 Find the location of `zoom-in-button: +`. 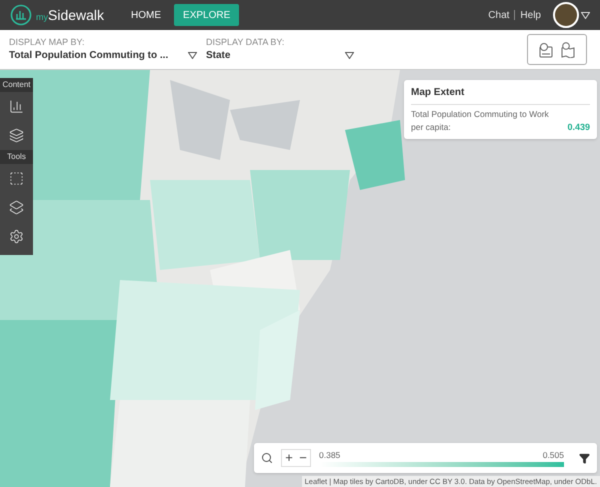

zoom-in-button: + is located at coordinates (289, 458).